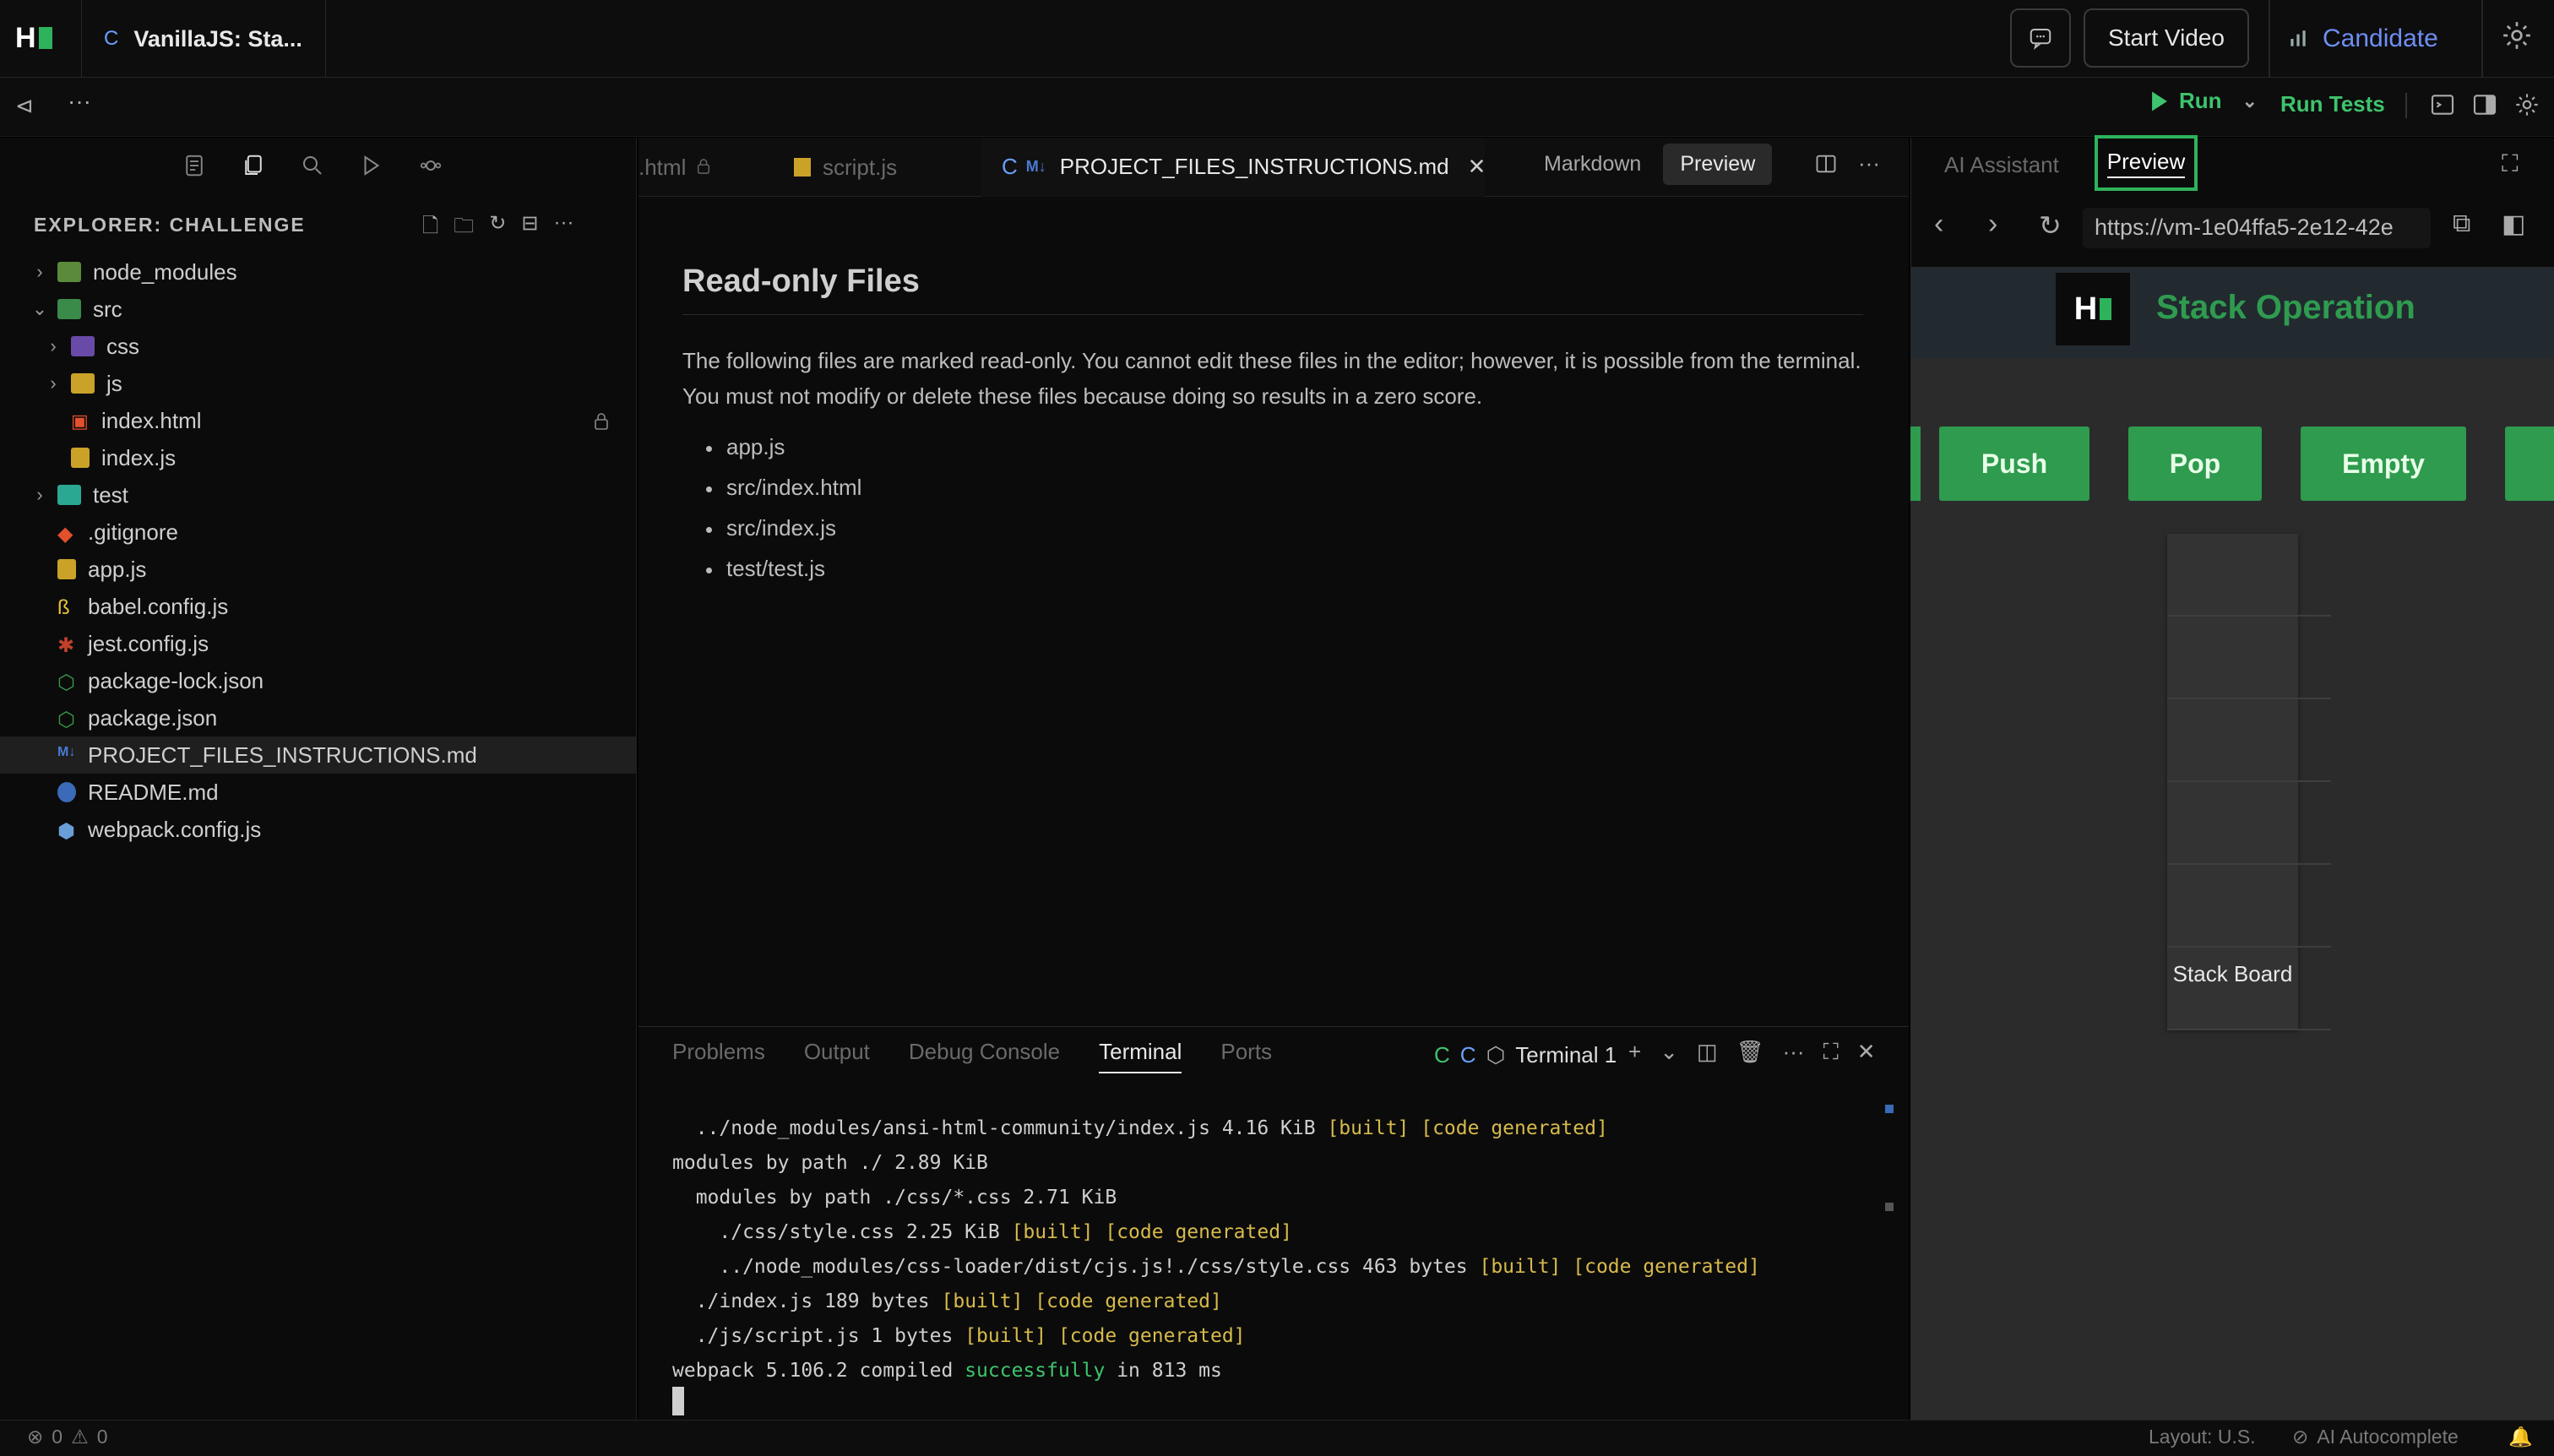 The width and height of the screenshot is (2554, 1456). What do you see at coordinates (67, 1437) in the screenshot?
I see `problems-status: ⊗ 0 ⚠ 0` at bounding box center [67, 1437].